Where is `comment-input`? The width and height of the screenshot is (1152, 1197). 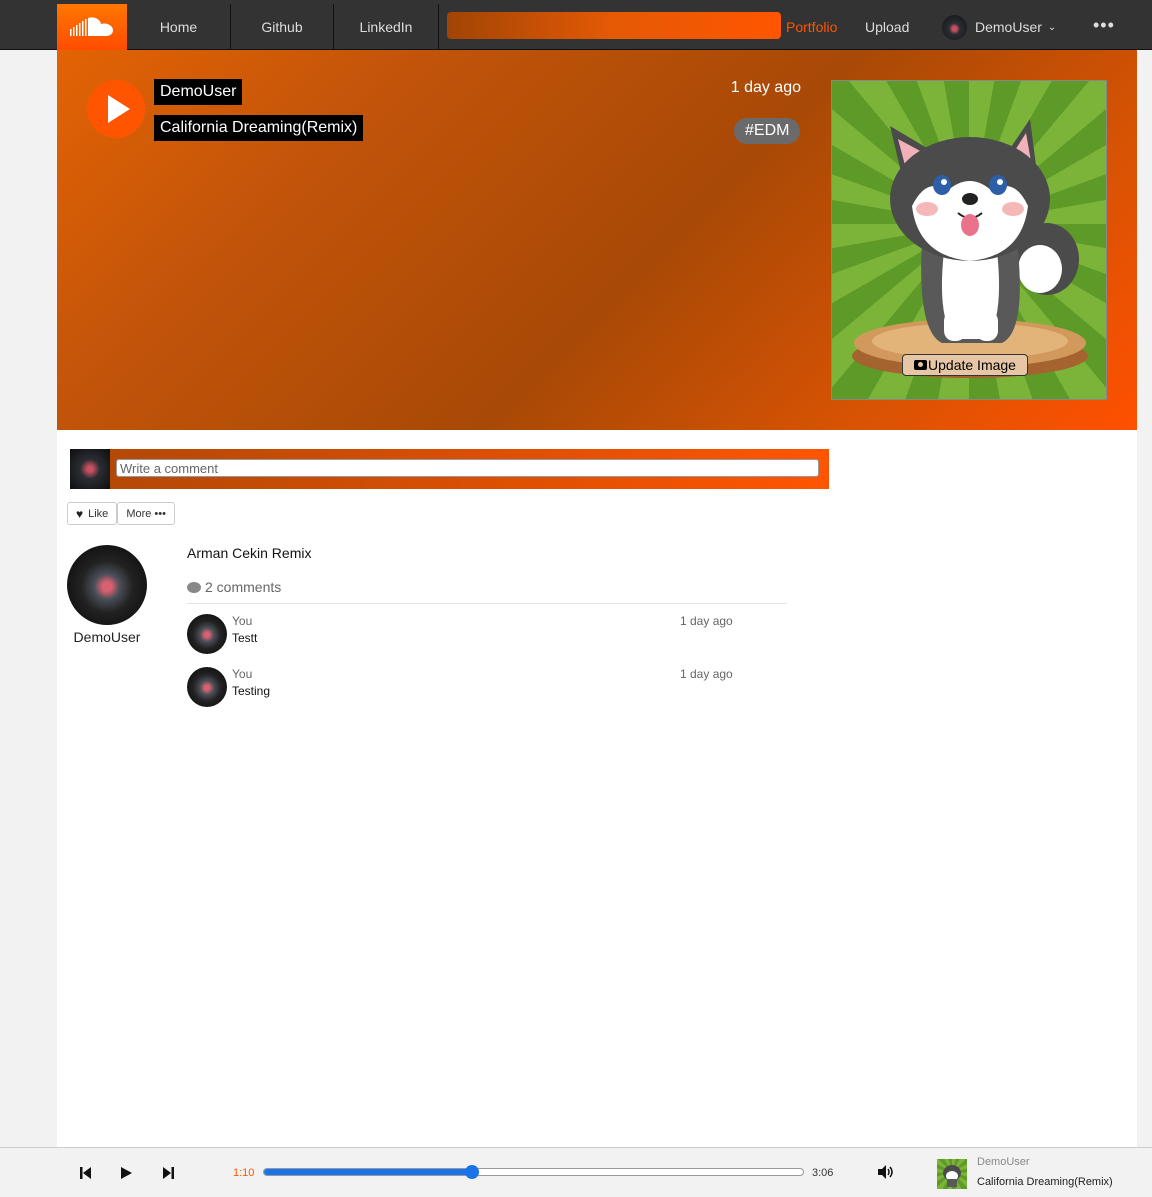
comment-input is located at coordinates (467, 468).